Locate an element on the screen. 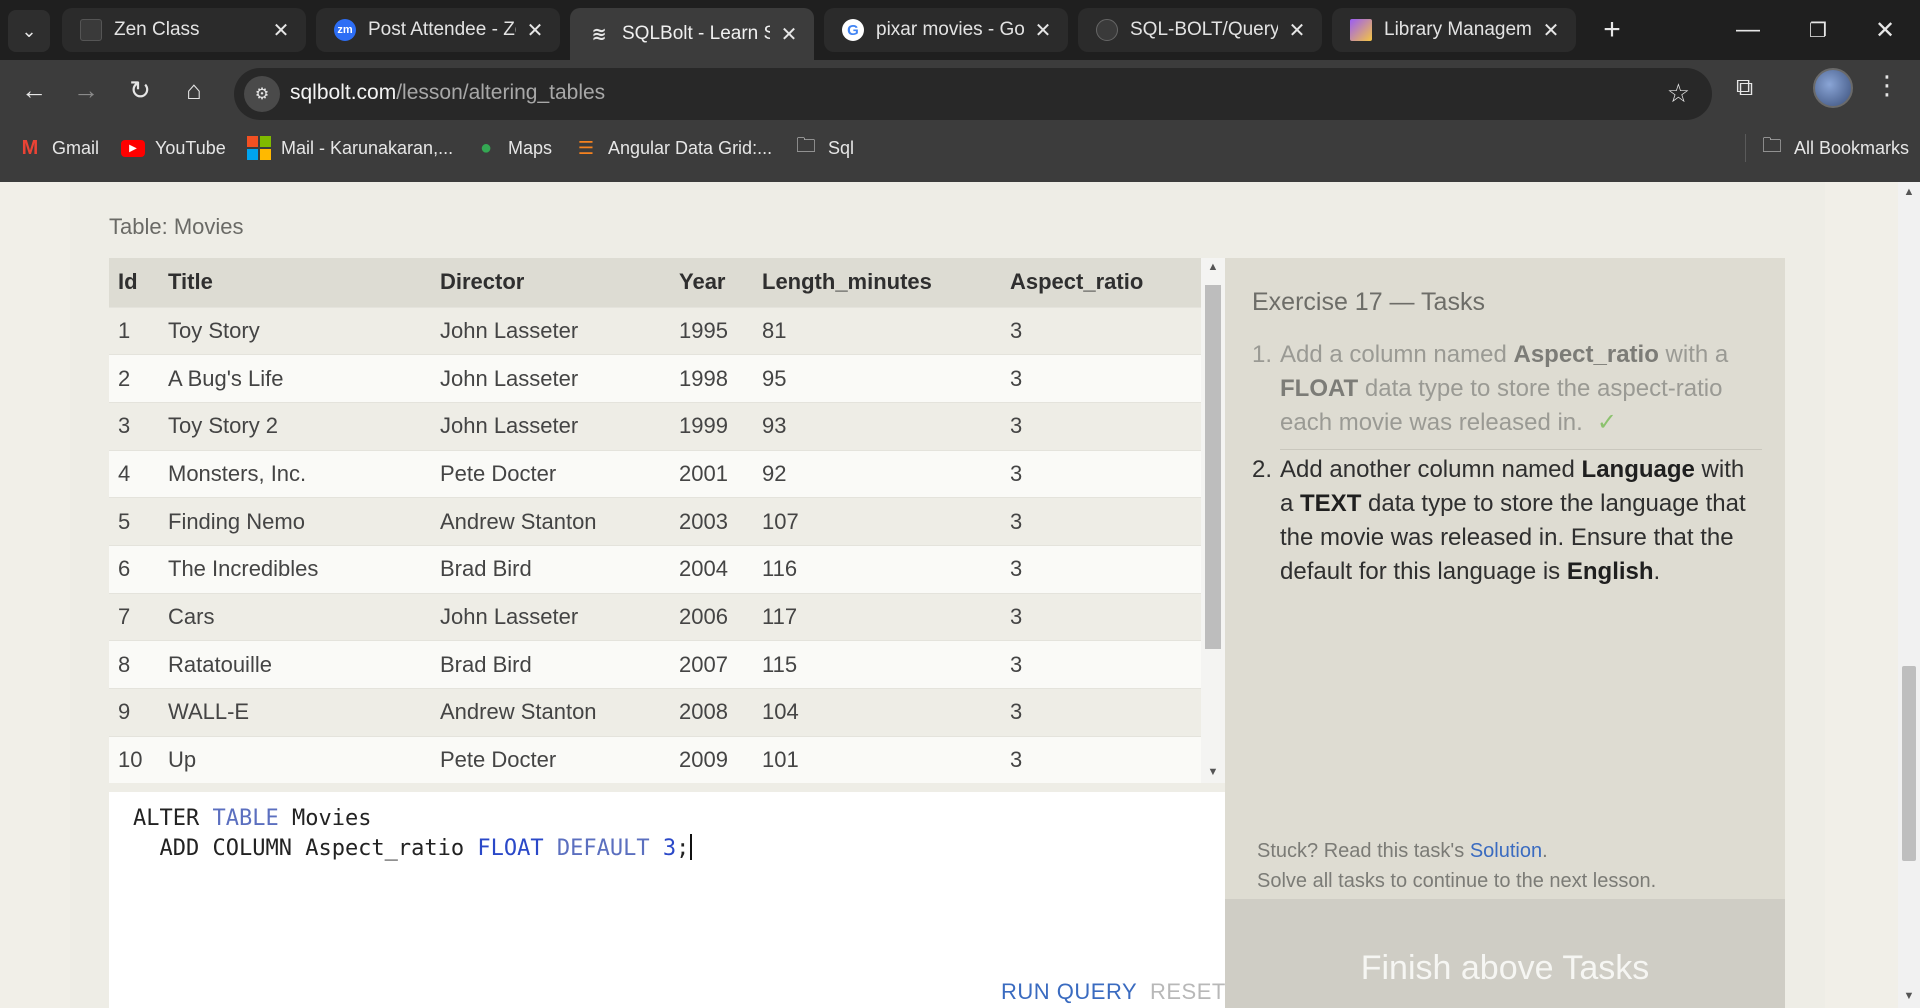  page-scrollbar: ▲ ▼ is located at coordinates (1909, 595).